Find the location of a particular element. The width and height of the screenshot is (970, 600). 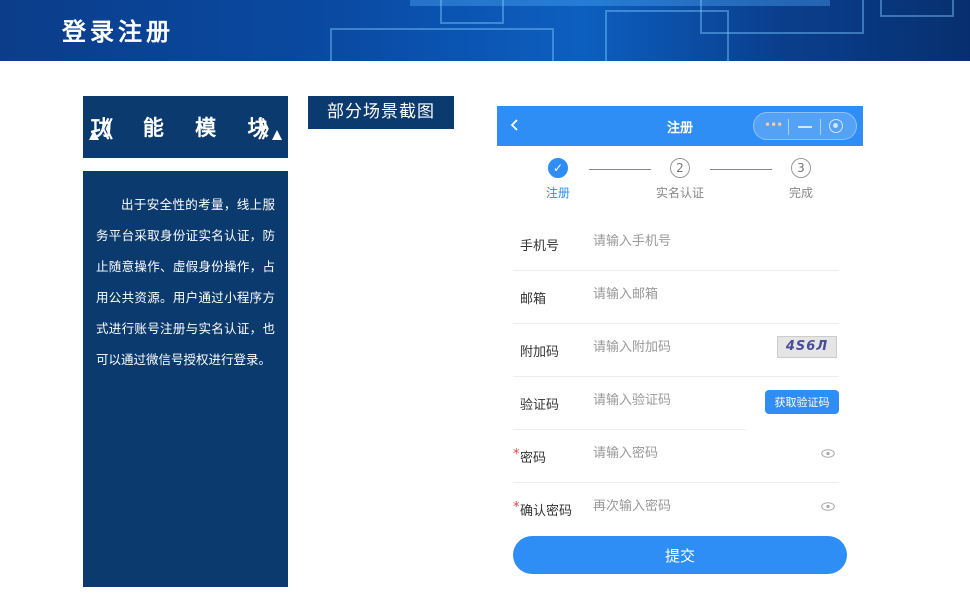

triangle-right-icon is located at coordinates (277, 135).